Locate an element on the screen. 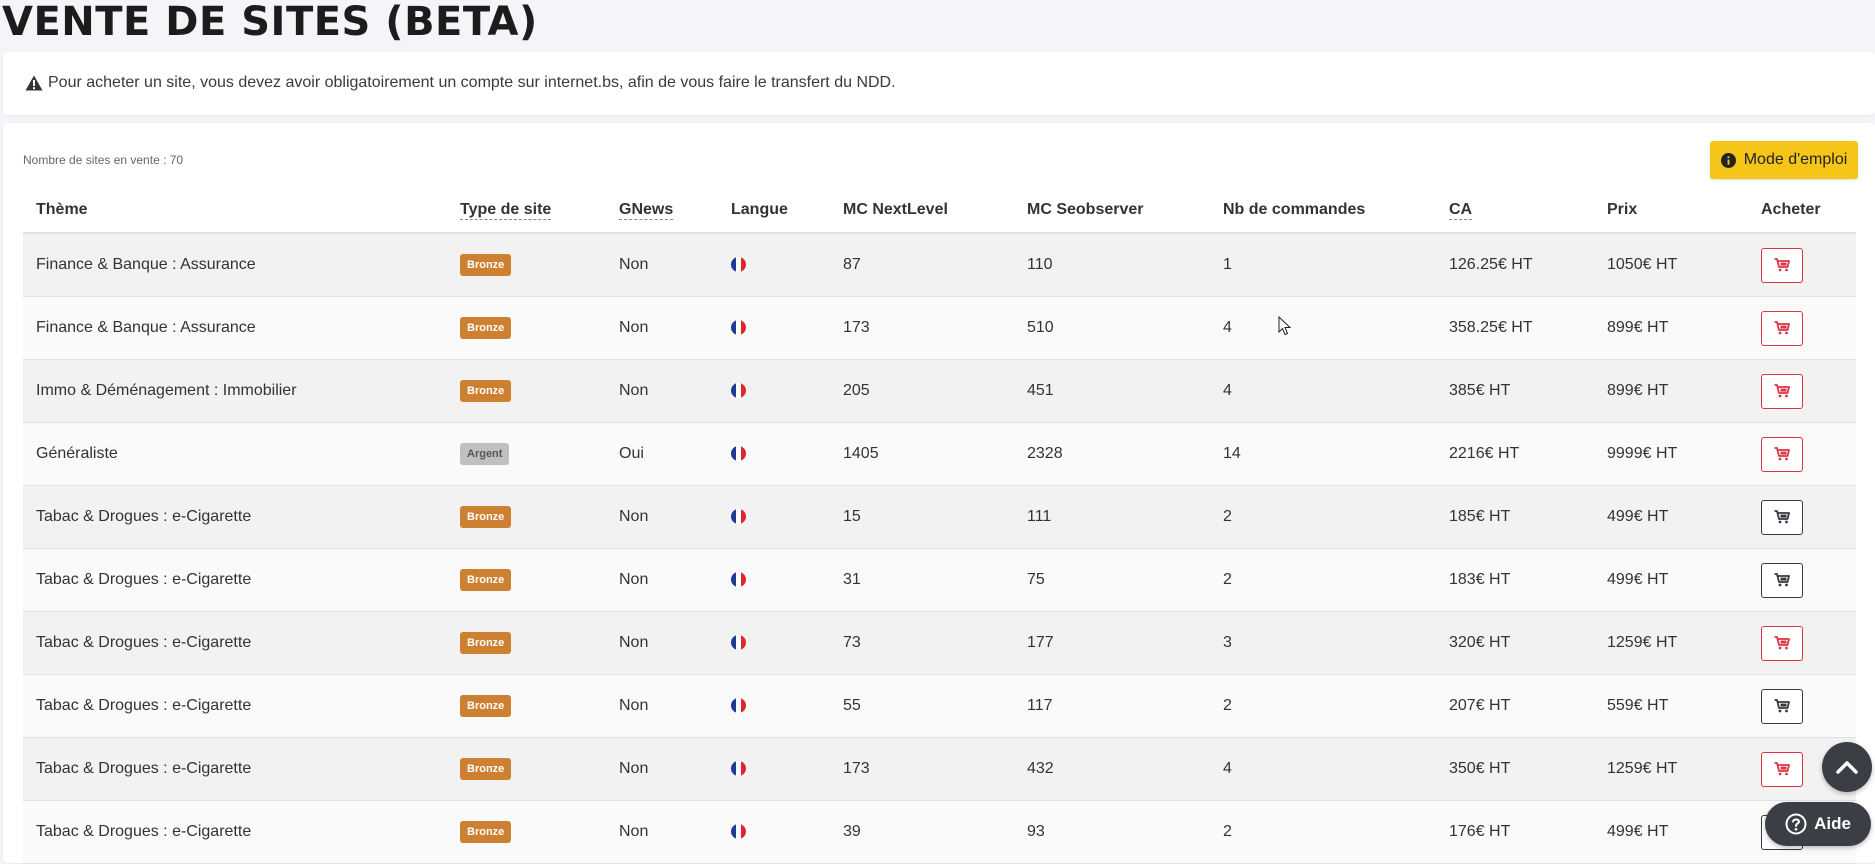  cell-mc-nextlevel: 55 is located at coordinates (922, 706).